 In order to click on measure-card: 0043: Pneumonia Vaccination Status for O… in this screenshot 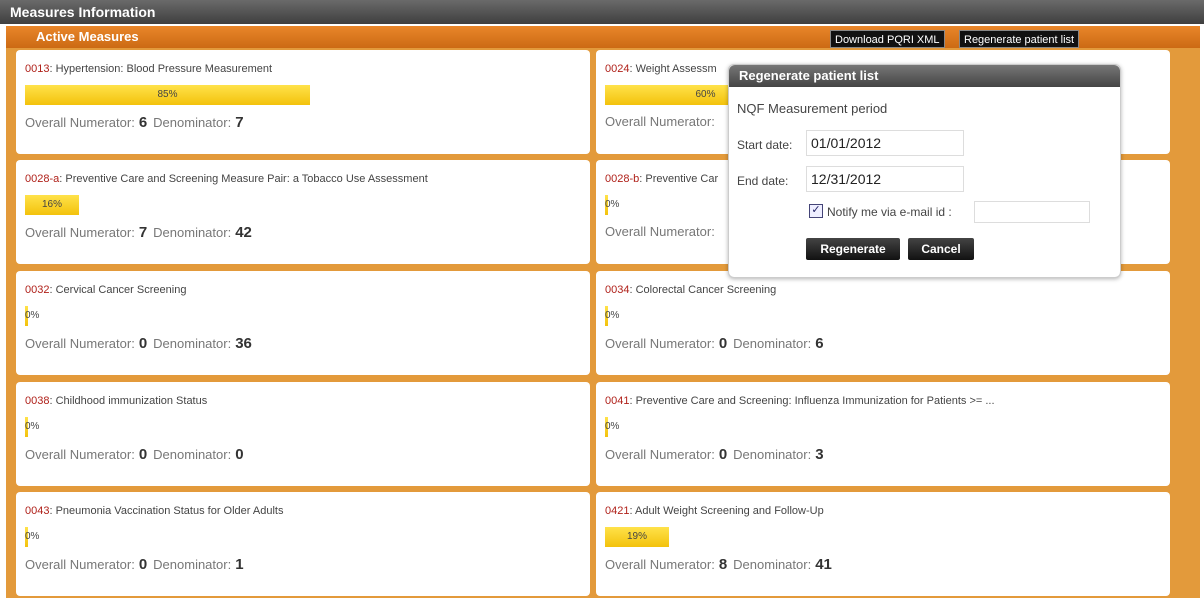, I will do `click(303, 544)`.